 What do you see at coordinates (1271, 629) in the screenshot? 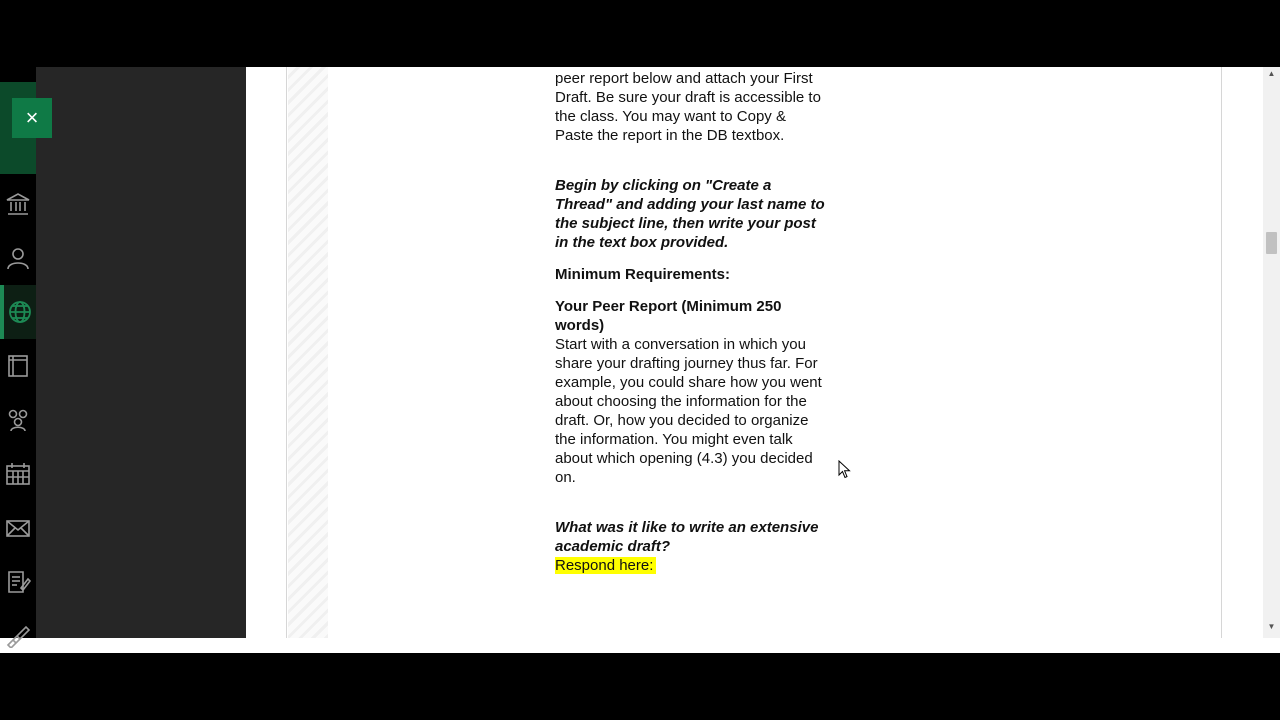
I see `scroll-down-arrow-icon: ▼` at bounding box center [1271, 629].